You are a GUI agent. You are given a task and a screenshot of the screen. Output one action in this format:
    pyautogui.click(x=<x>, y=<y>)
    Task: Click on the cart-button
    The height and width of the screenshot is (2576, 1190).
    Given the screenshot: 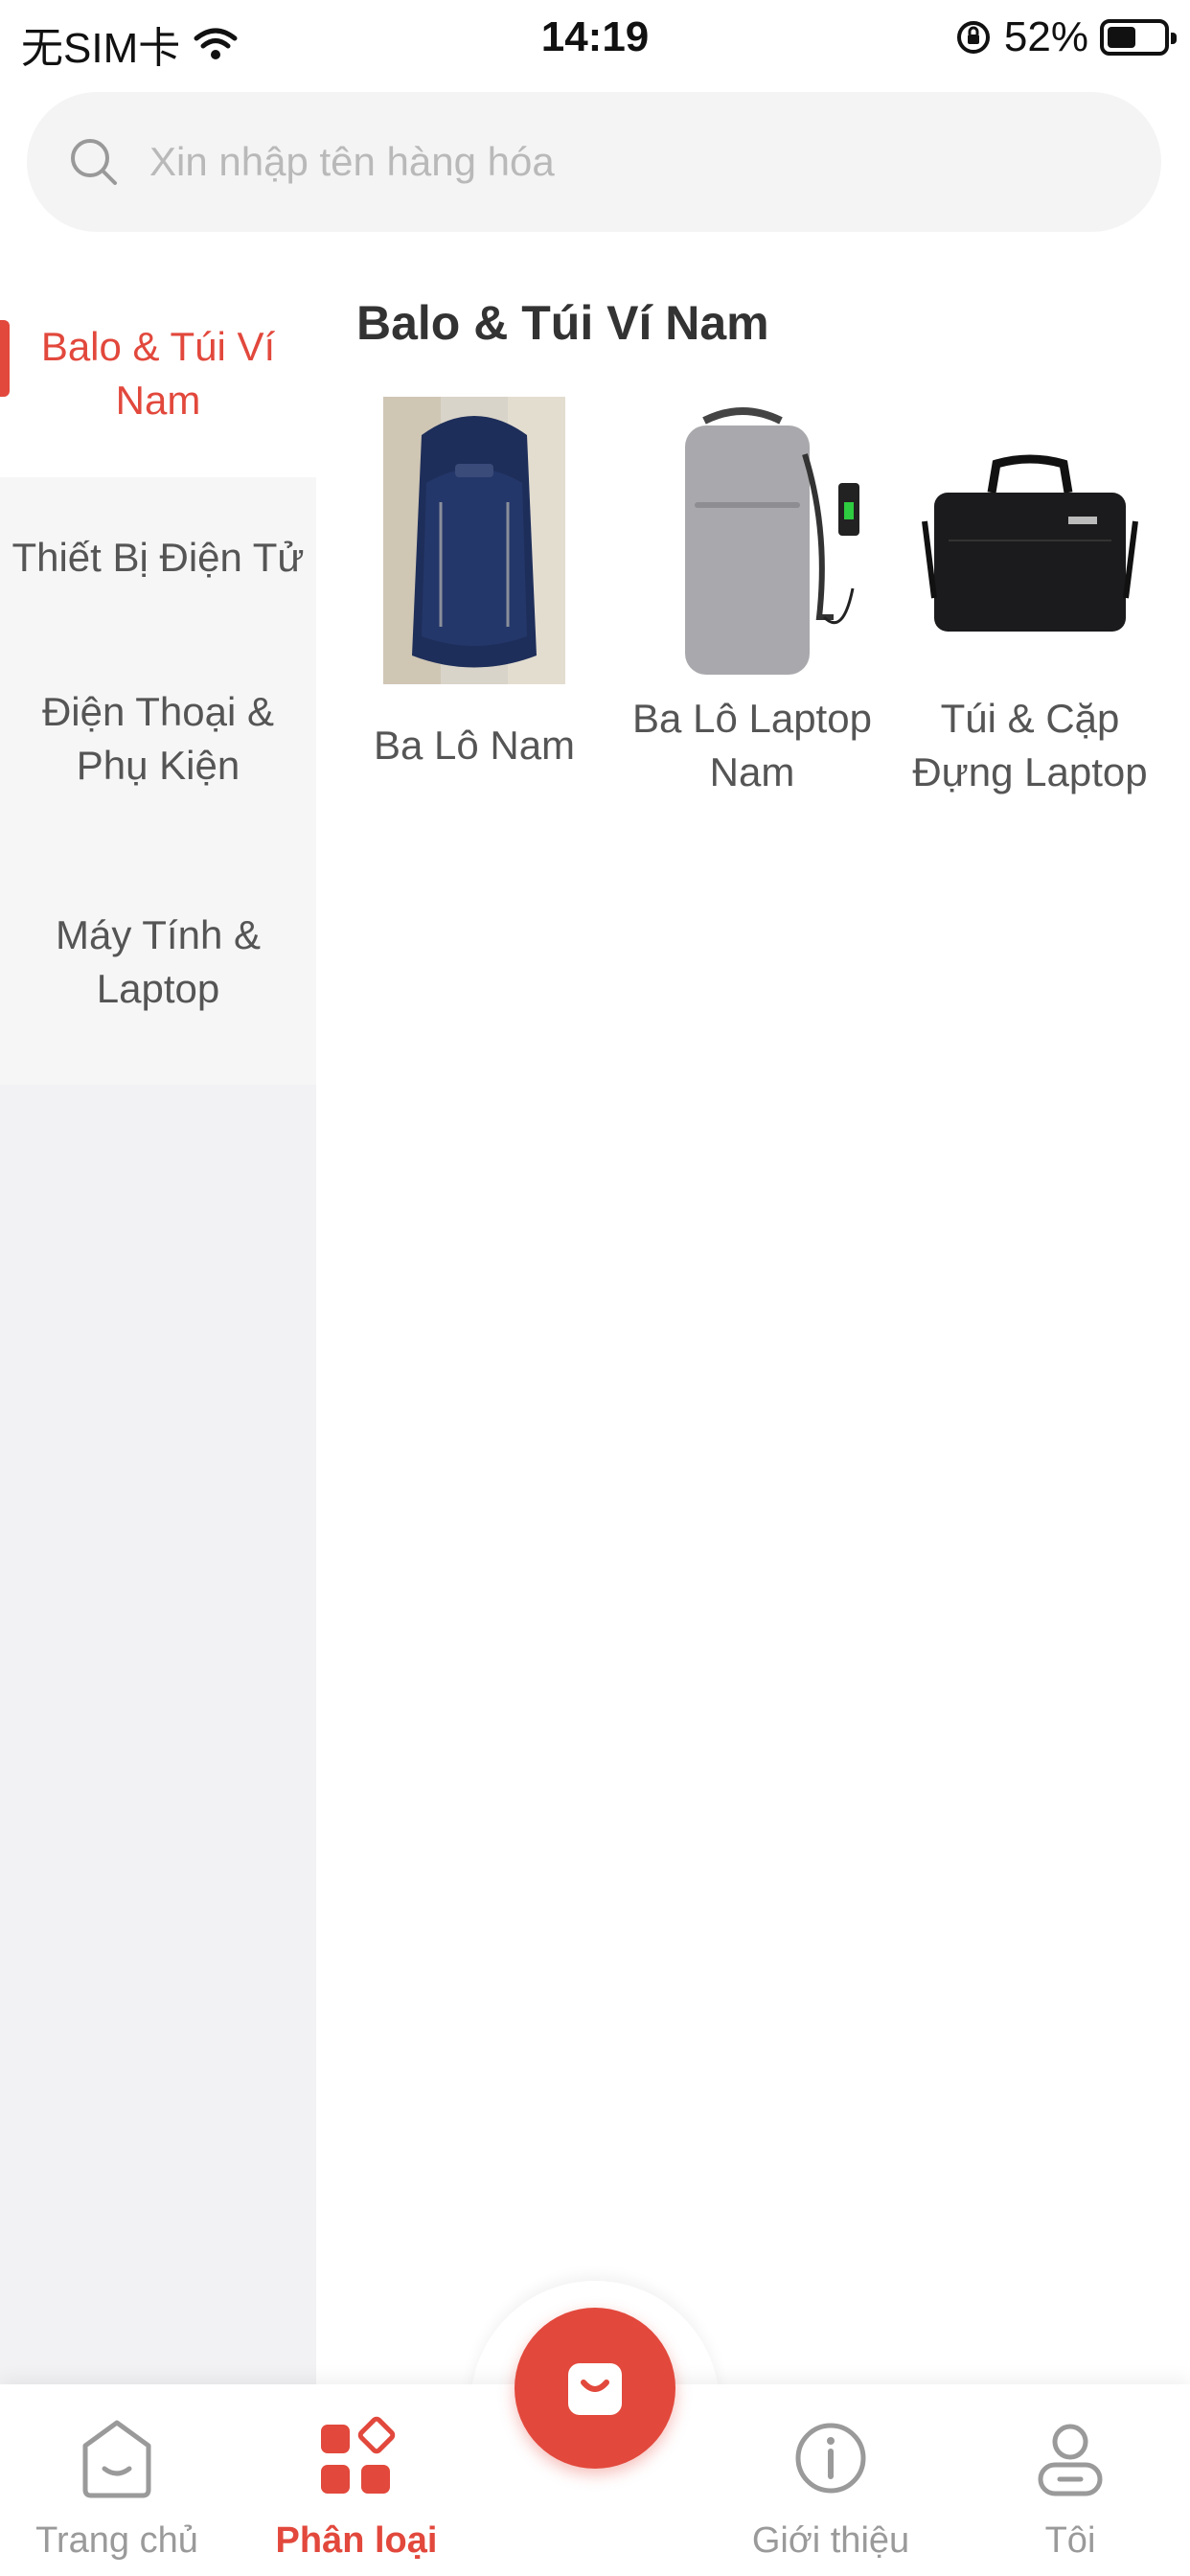 What is the action you would take?
    pyautogui.click(x=595, y=2388)
    